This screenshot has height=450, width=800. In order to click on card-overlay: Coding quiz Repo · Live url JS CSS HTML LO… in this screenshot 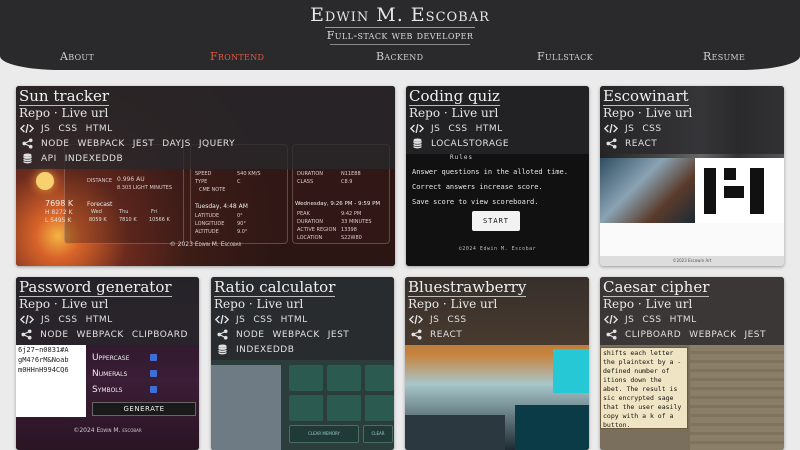, I will do `click(497, 120)`.